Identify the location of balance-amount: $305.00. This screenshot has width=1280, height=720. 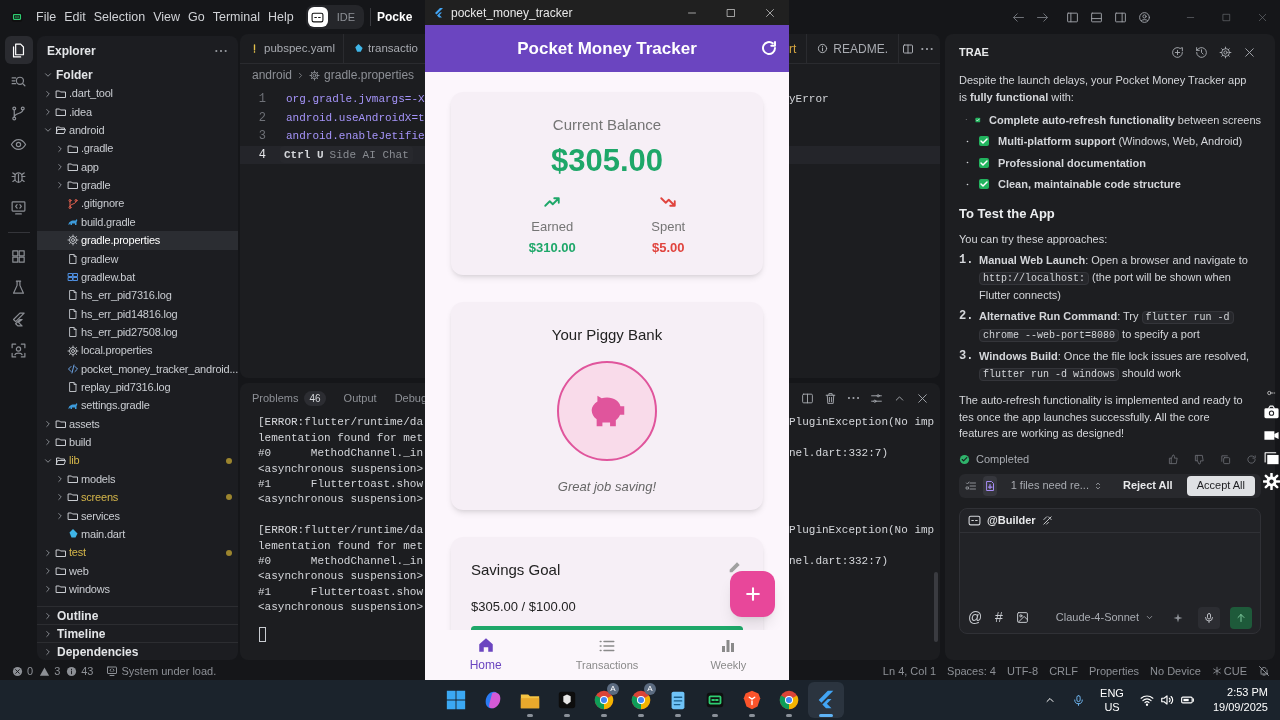
(607, 160).